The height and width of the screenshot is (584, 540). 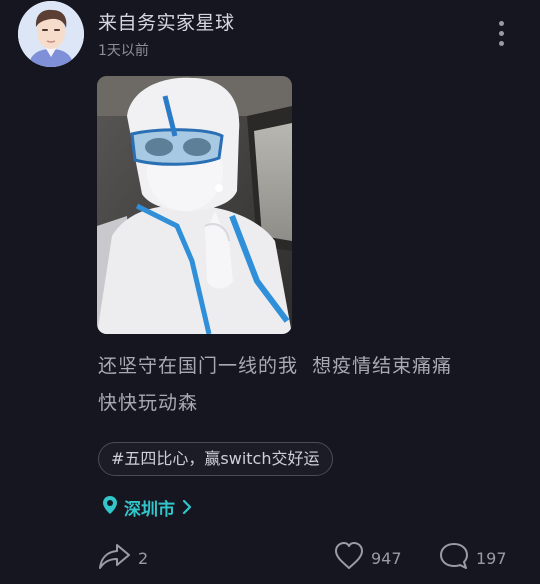 I want to click on topic-tag: #五四比心，赢switch交好运, so click(x=215, y=459).